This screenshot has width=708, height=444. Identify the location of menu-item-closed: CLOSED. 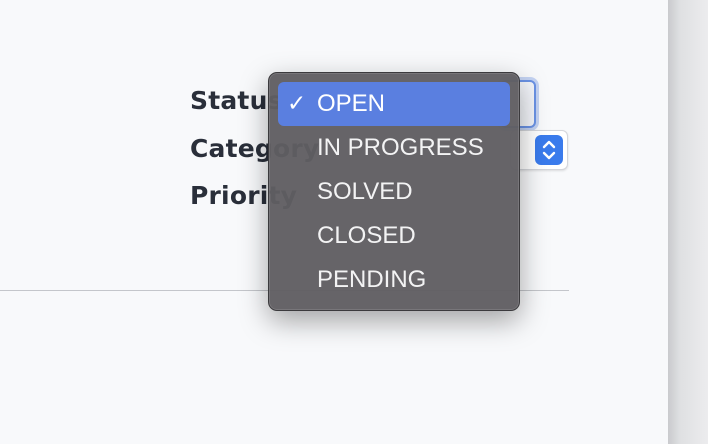
(394, 236).